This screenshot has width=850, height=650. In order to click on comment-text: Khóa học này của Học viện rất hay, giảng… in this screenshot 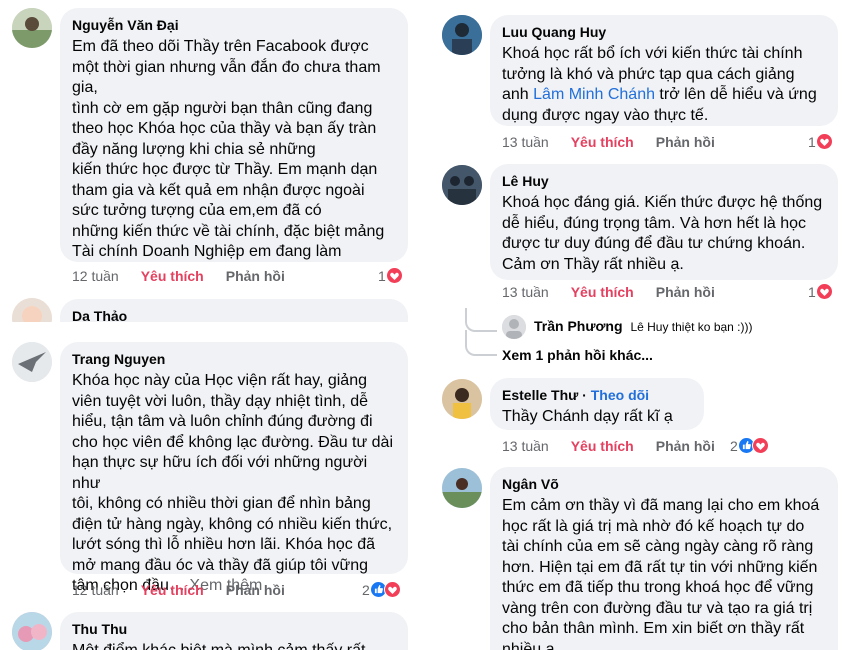, I will do `click(234, 484)`.